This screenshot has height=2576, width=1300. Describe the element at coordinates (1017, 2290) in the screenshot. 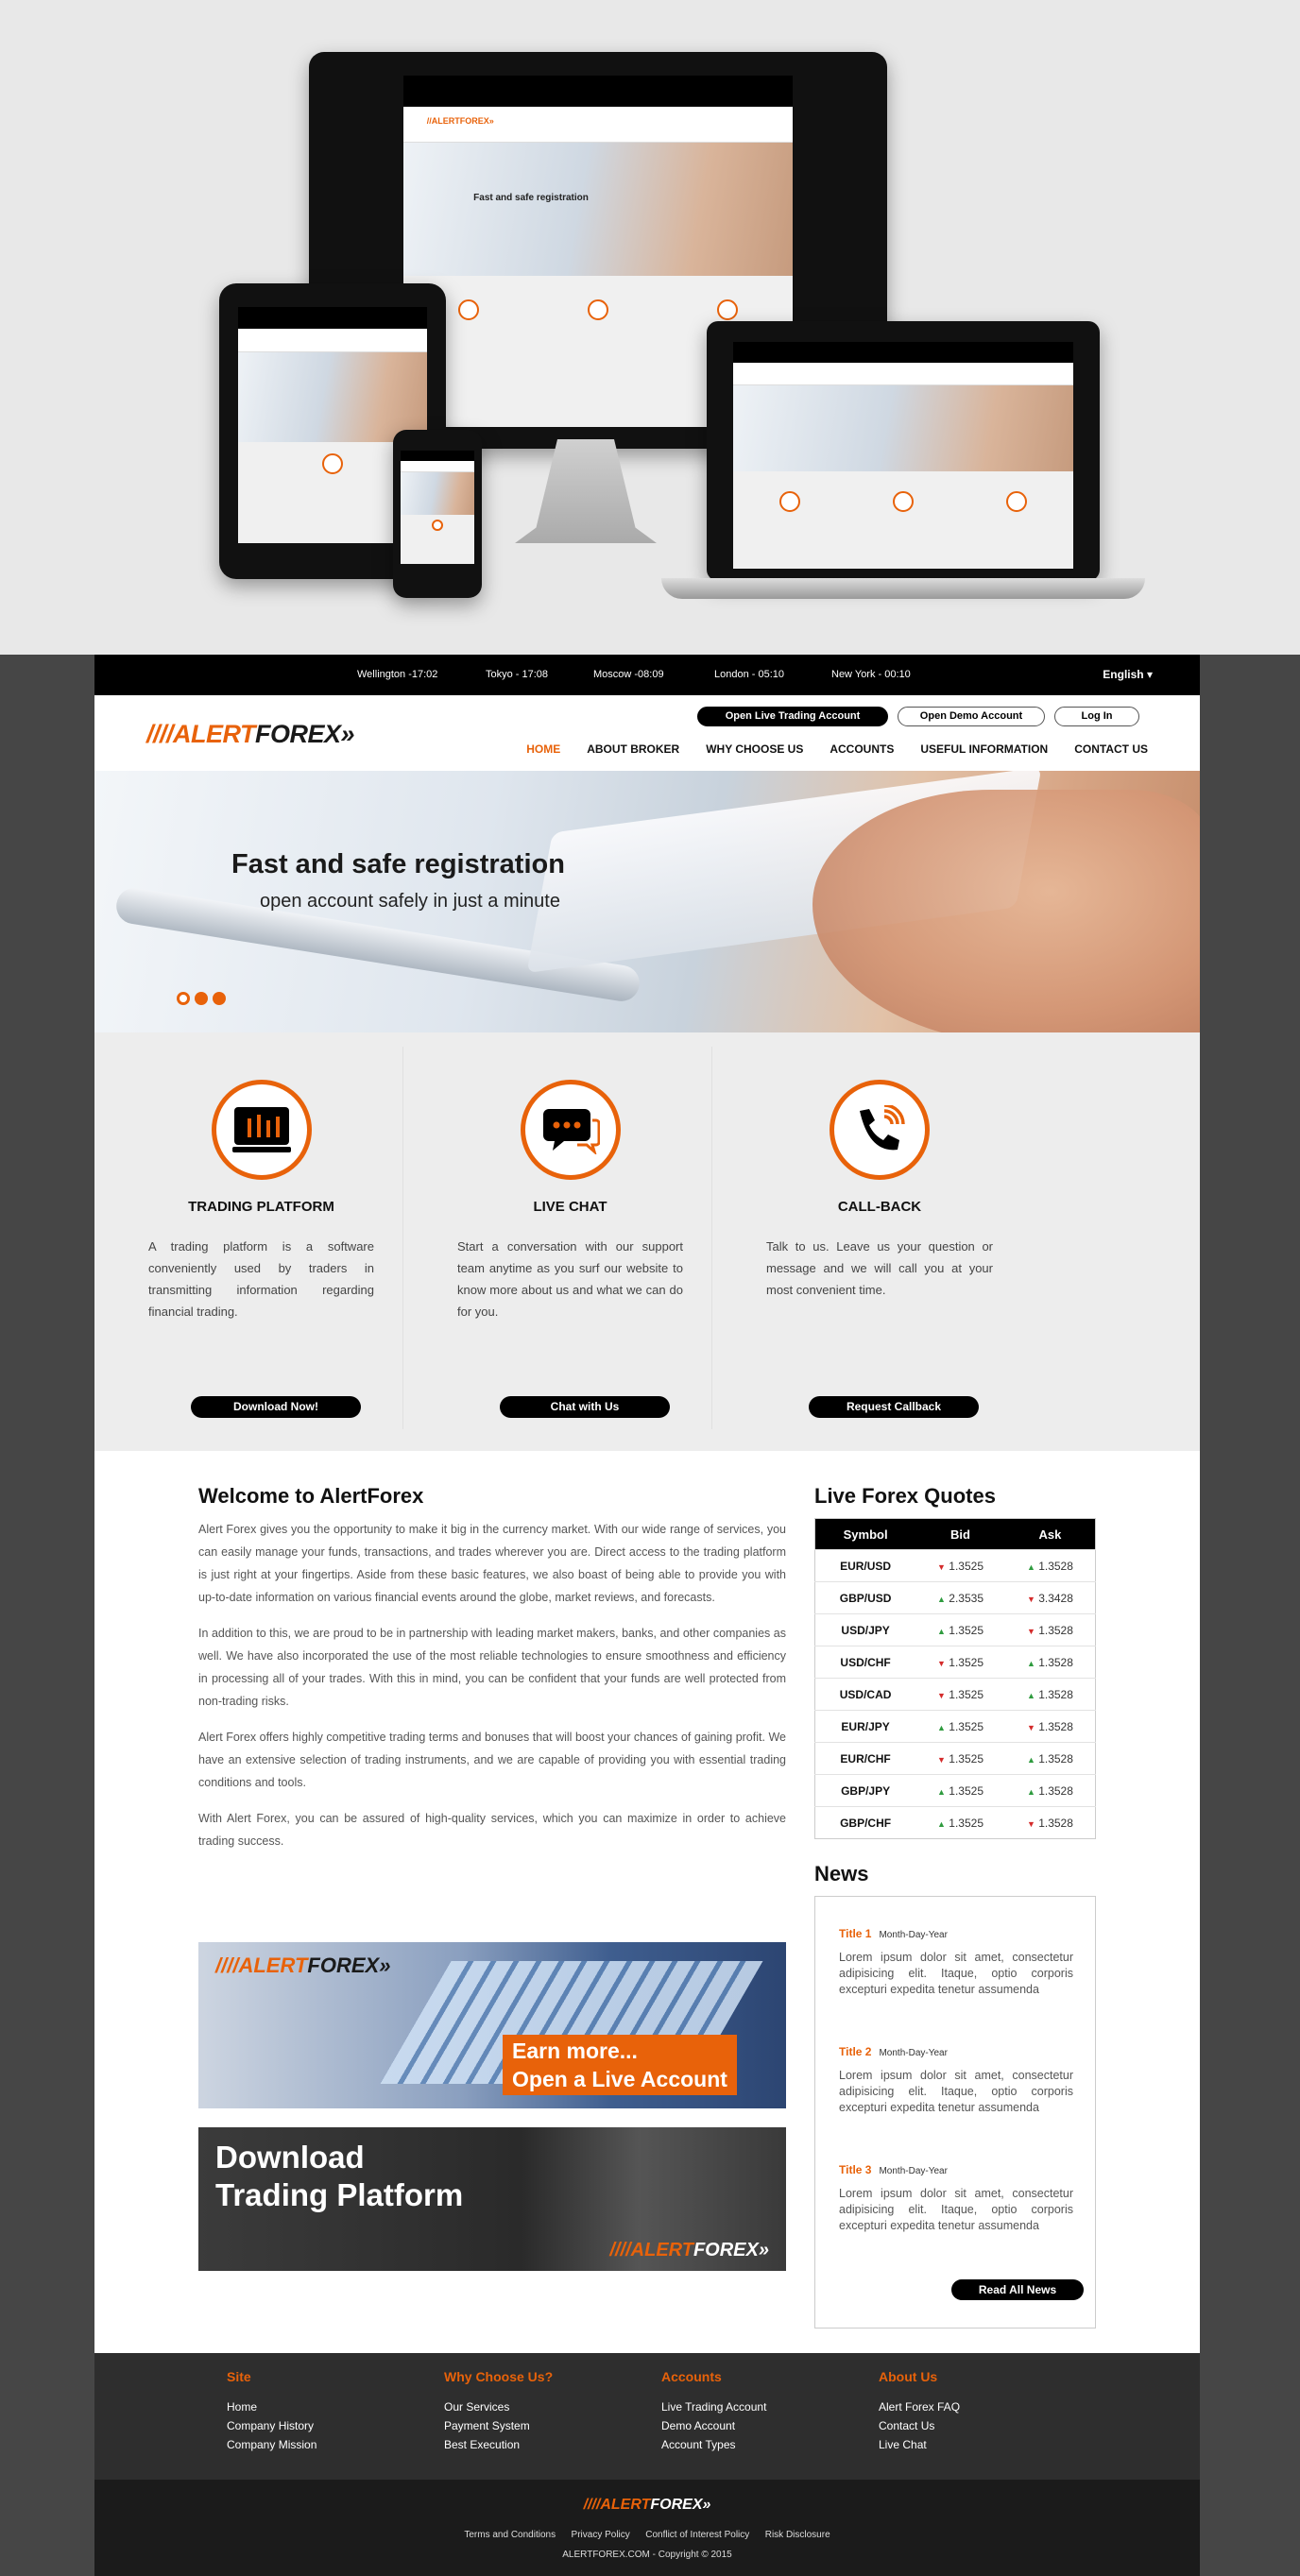

I see `read-all-news-button: Read All News` at that location.